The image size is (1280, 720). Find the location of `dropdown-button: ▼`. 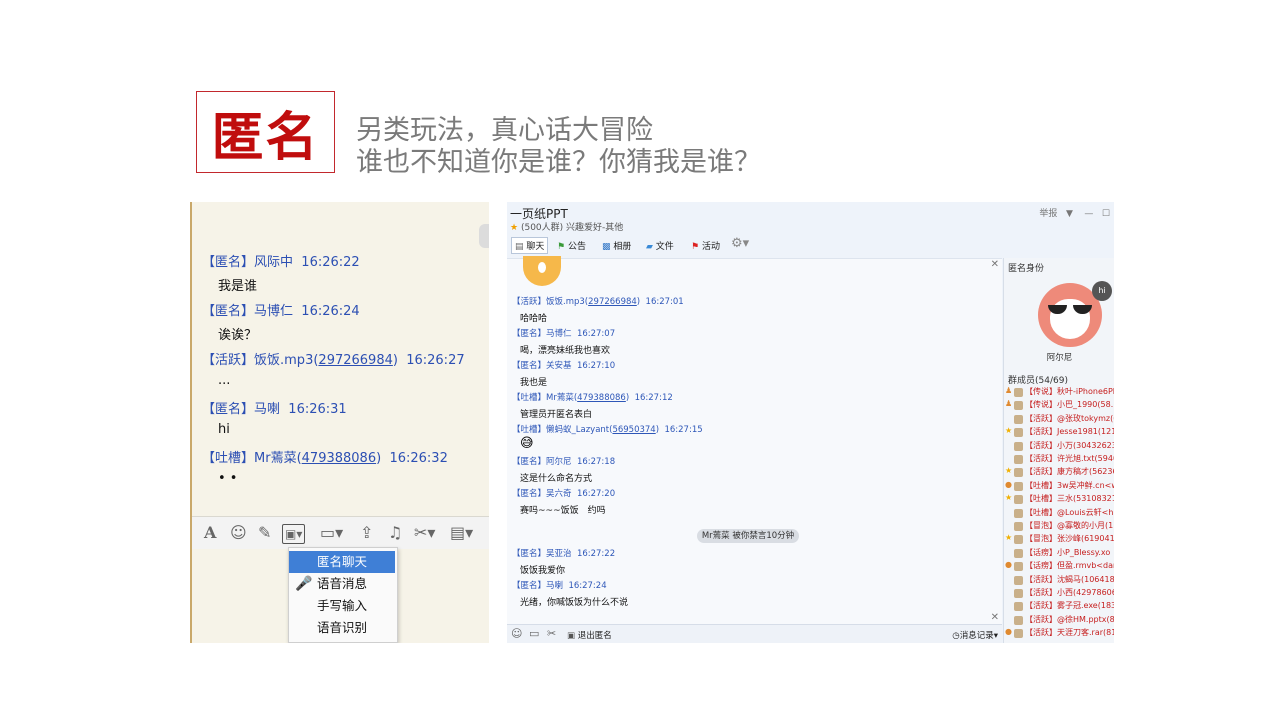

dropdown-button: ▼ is located at coordinates (1069, 214).